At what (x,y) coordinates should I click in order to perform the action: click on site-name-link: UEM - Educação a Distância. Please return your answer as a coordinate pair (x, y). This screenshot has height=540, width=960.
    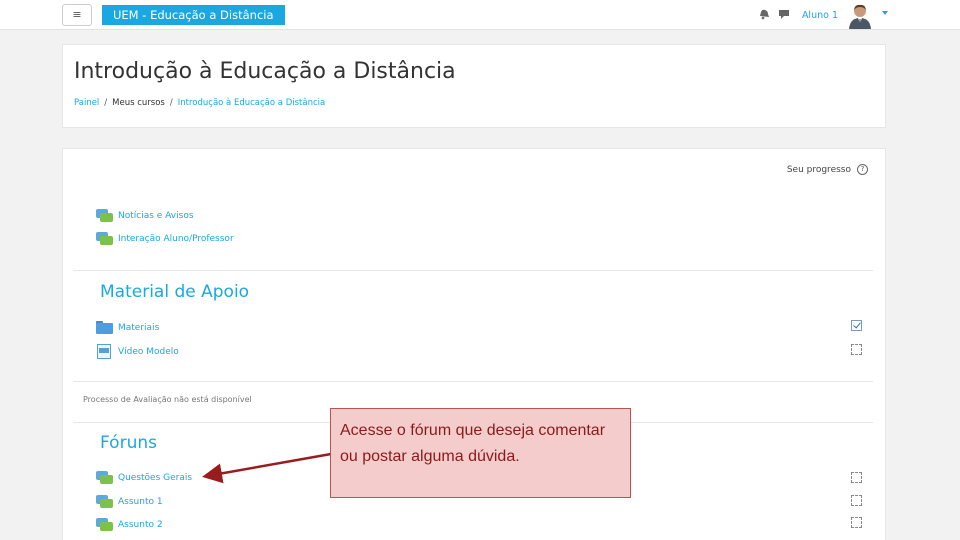
    Looking at the image, I should click on (193, 15).